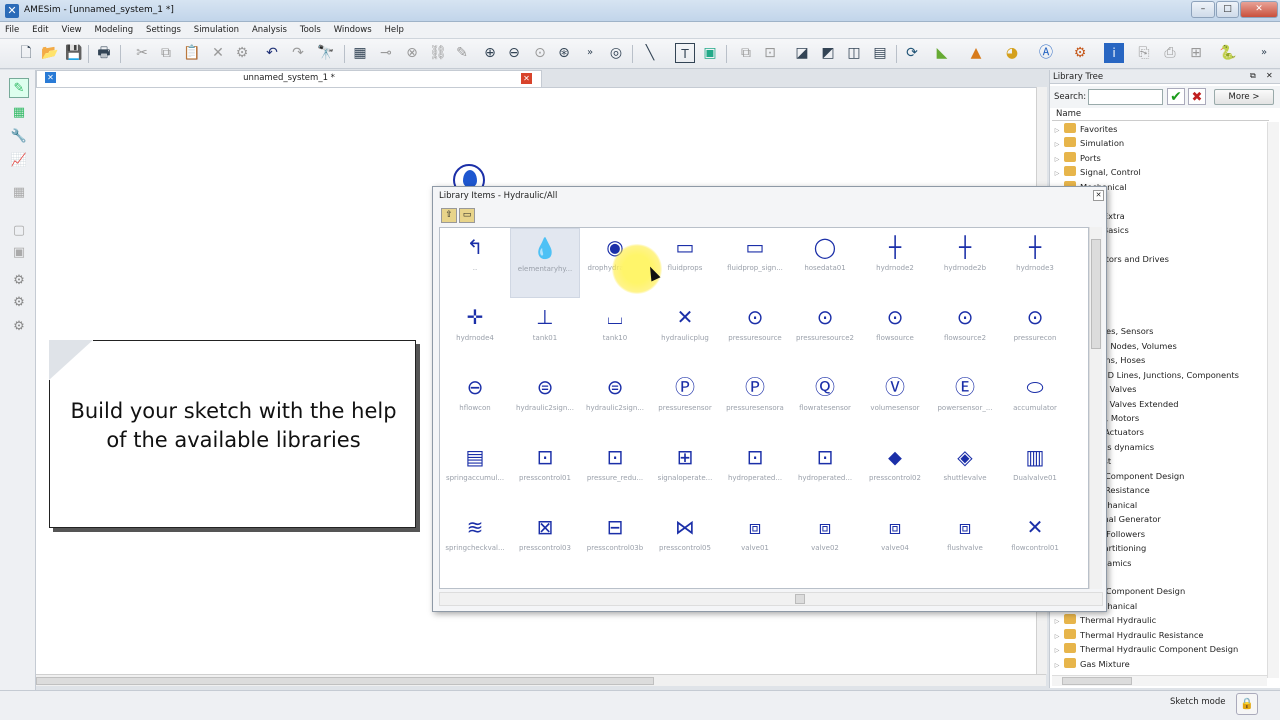 This screenshot has height=720, width=1280. What do you see at coordinates (942, 53) in the screenshot?
I see `analysis-icon: ◣` at bounding box center [942, 53].